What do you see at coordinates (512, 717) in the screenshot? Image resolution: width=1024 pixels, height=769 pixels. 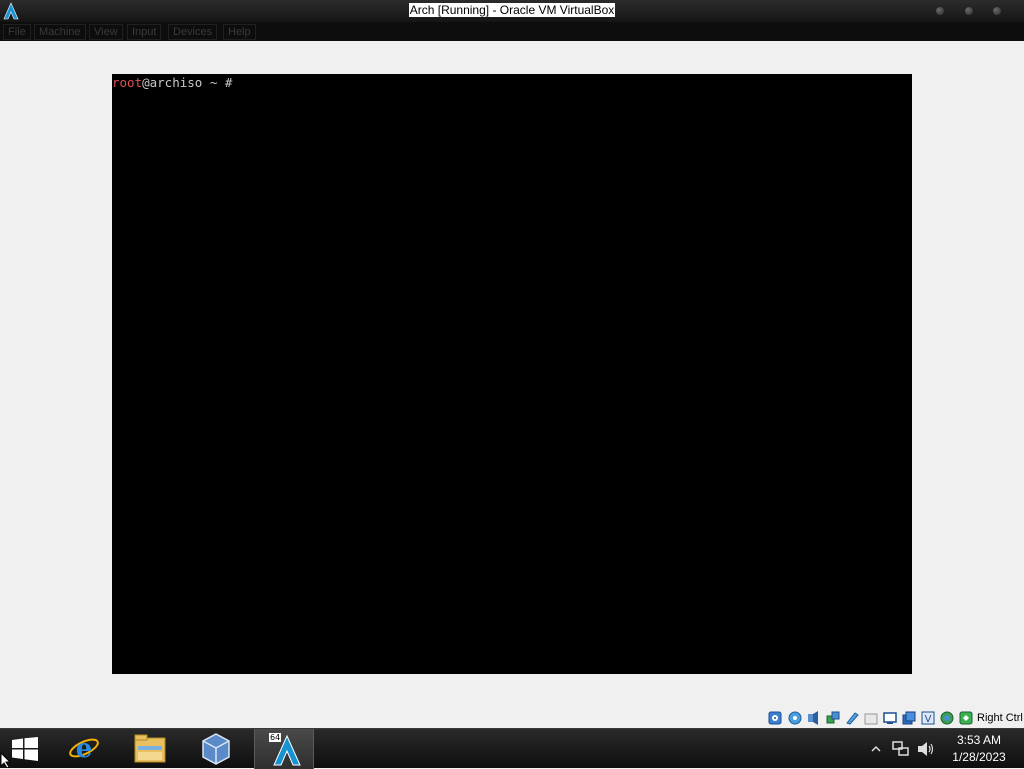 I see `status-bar: V Right Ctrl` at bounding box center [512, 717].